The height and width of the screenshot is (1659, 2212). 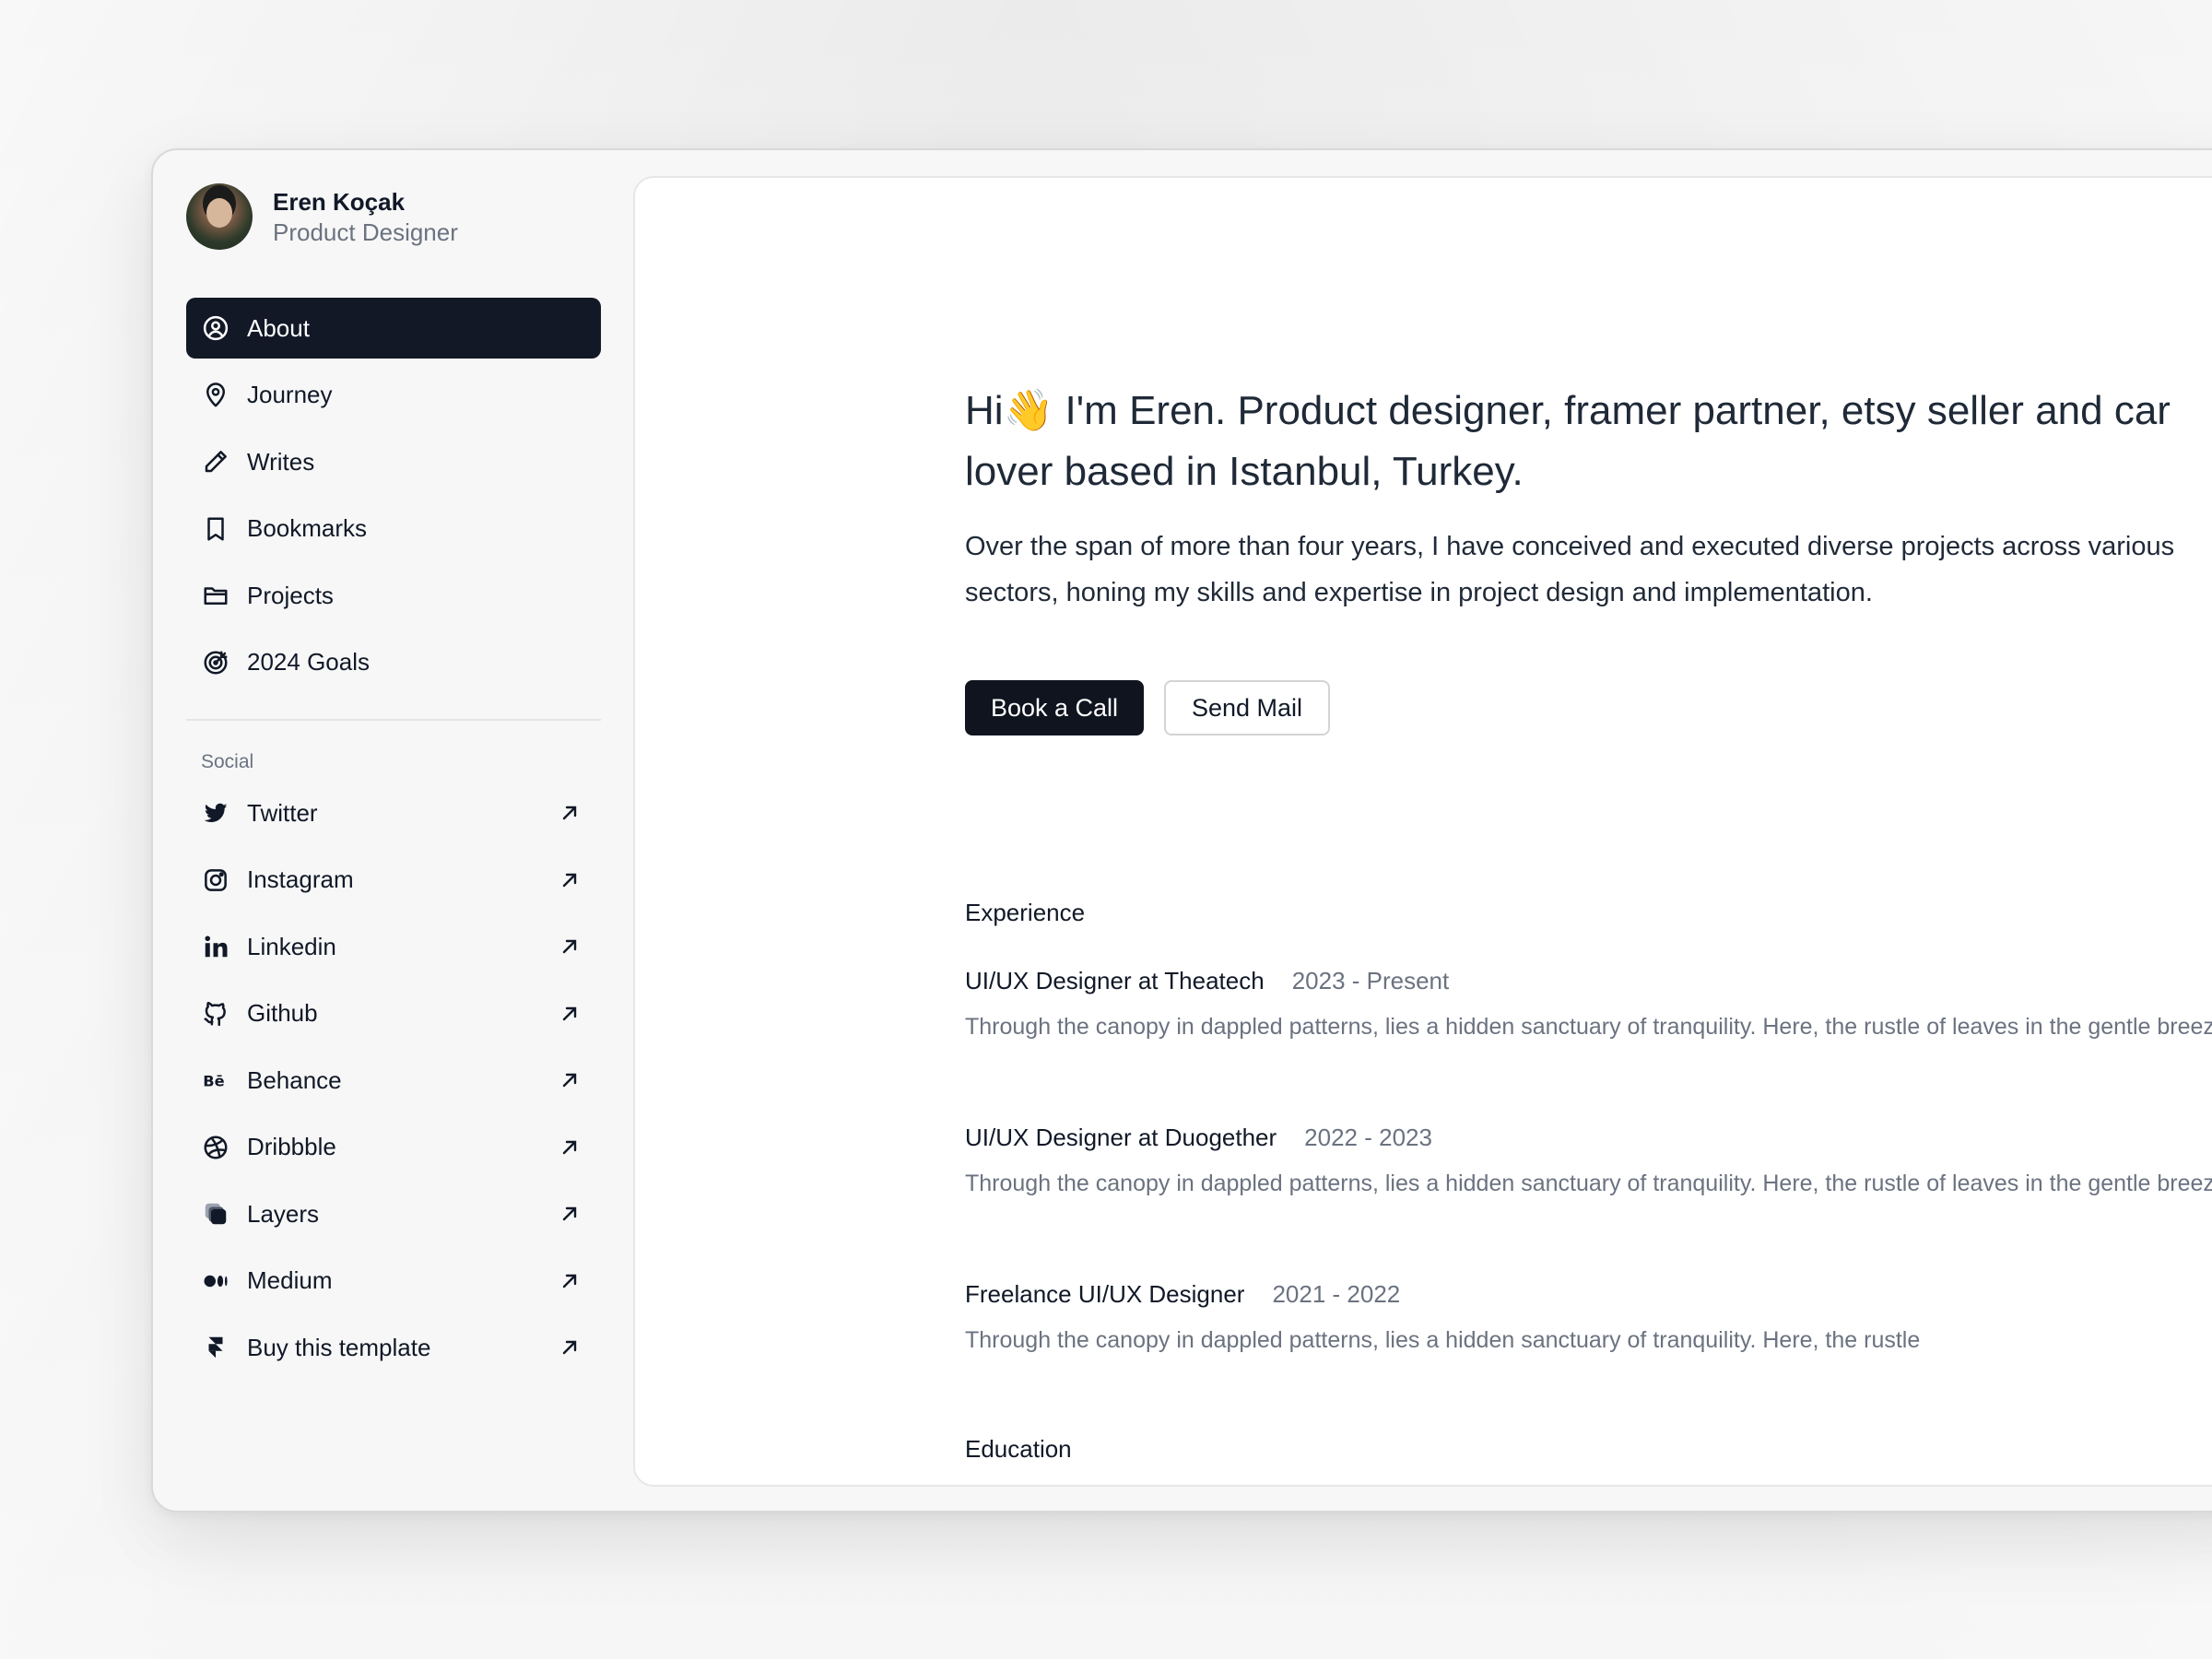 What do you see at coordinates (215, 1214) in the screenshot?
I see `layers-icon` at bounding box center [215, 1214].